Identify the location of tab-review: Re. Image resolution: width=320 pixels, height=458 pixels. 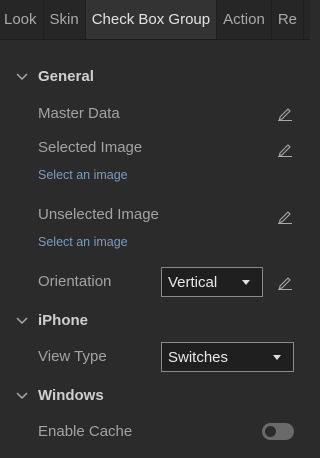
(288, 19).